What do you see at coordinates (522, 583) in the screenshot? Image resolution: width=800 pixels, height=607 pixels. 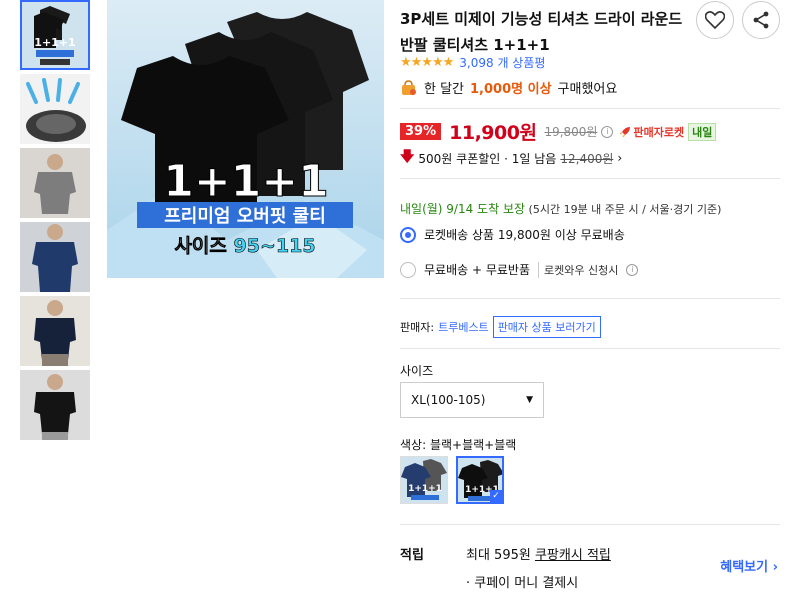 I see `coupay-note: · 쿠페이 머니 결제시` at bounding box center [522, 583].